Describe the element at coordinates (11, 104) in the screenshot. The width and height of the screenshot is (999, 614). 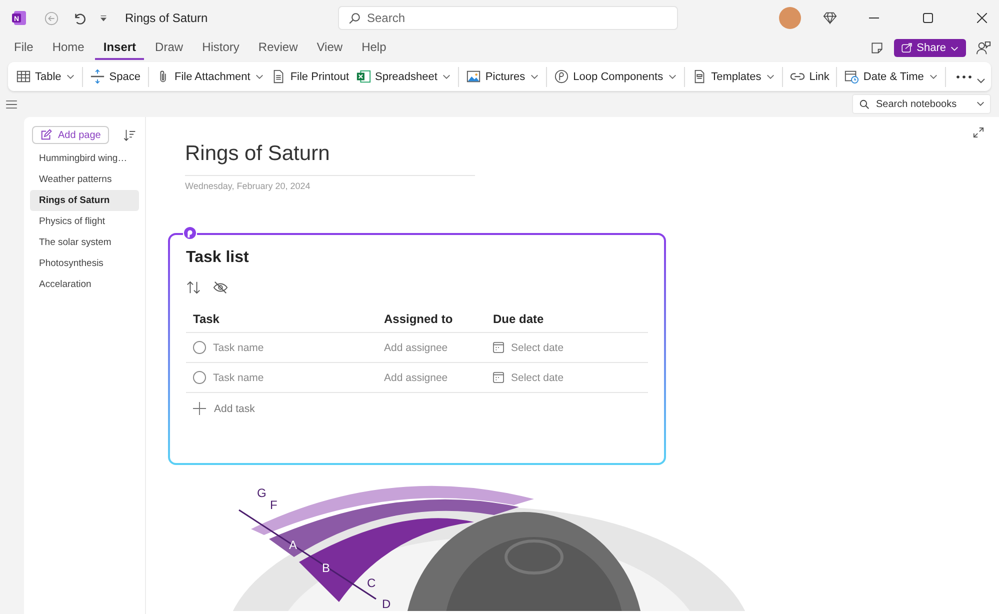
I see `menu-icon` at that location.